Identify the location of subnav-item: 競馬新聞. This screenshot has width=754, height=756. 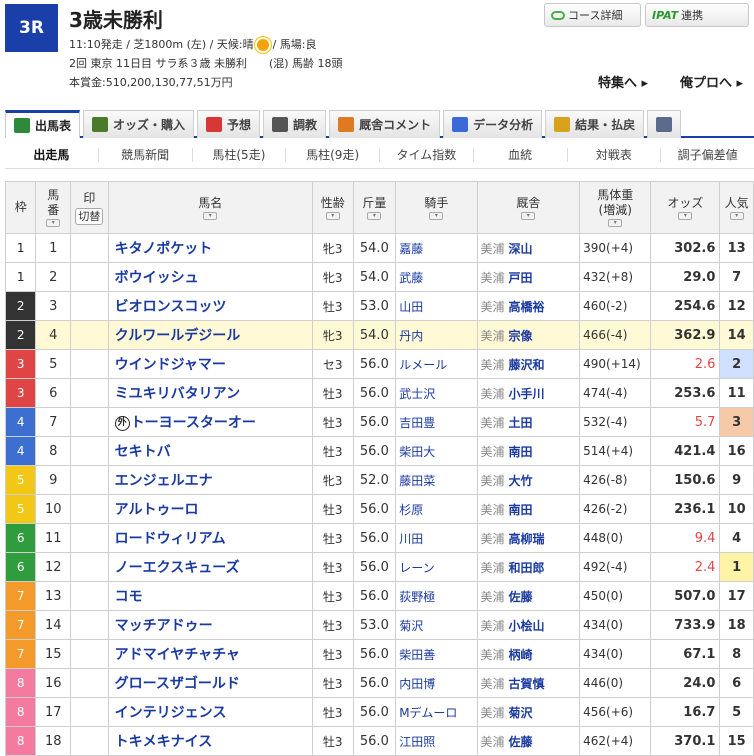
(146, 154).